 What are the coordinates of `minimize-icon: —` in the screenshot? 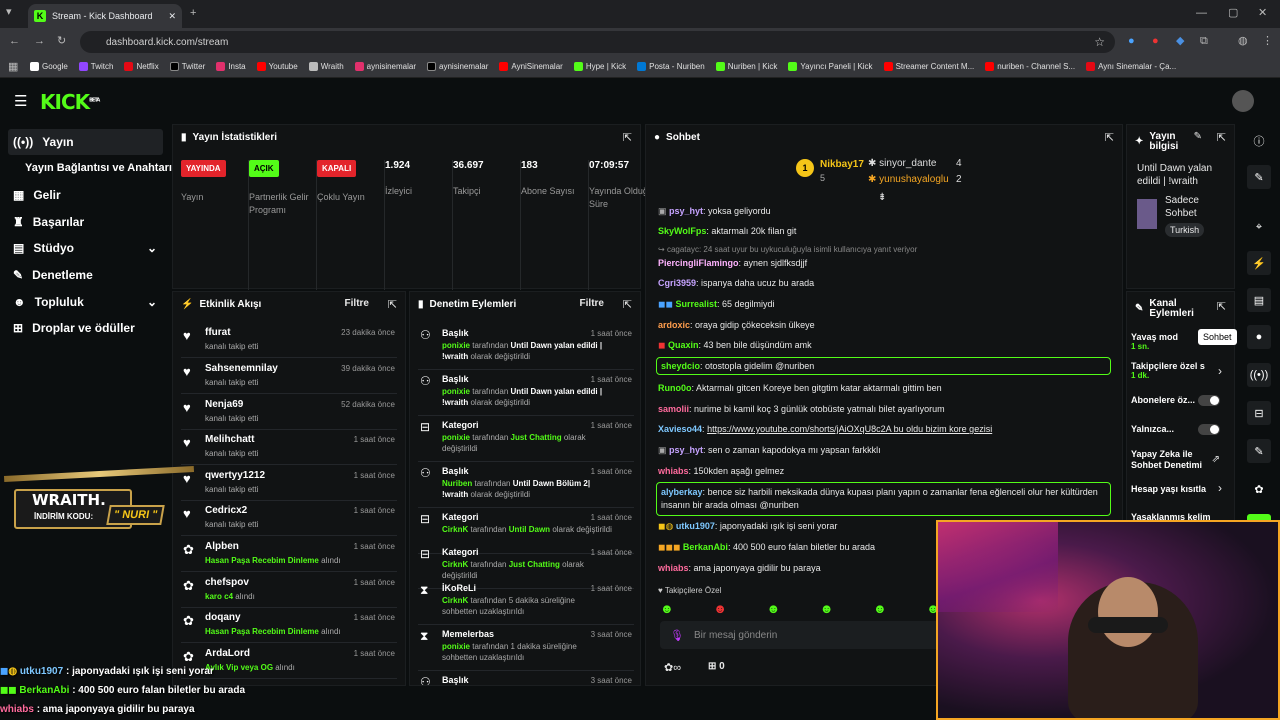 It's located at (1201, 13).